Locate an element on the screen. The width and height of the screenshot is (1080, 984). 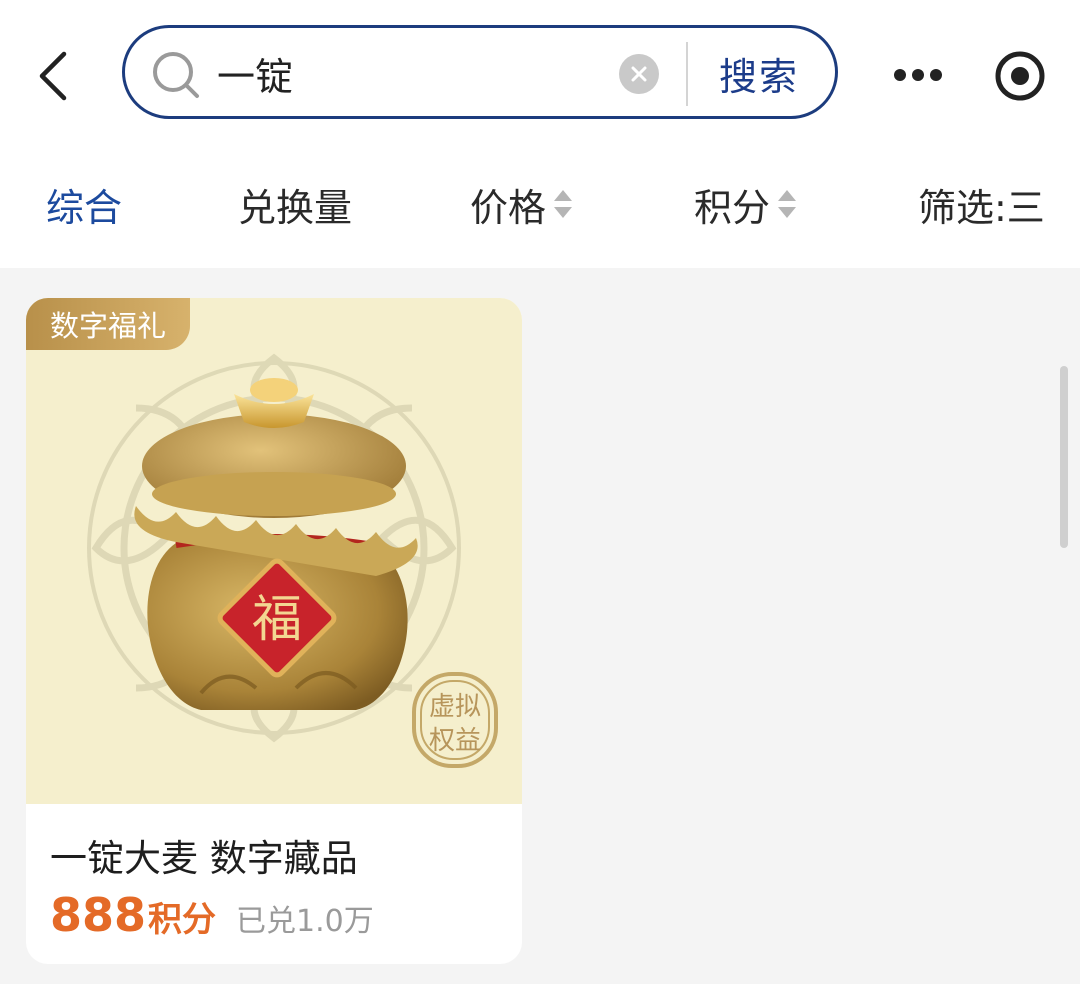
stamp-line2: 权益 is located at coordinates (455, 741).